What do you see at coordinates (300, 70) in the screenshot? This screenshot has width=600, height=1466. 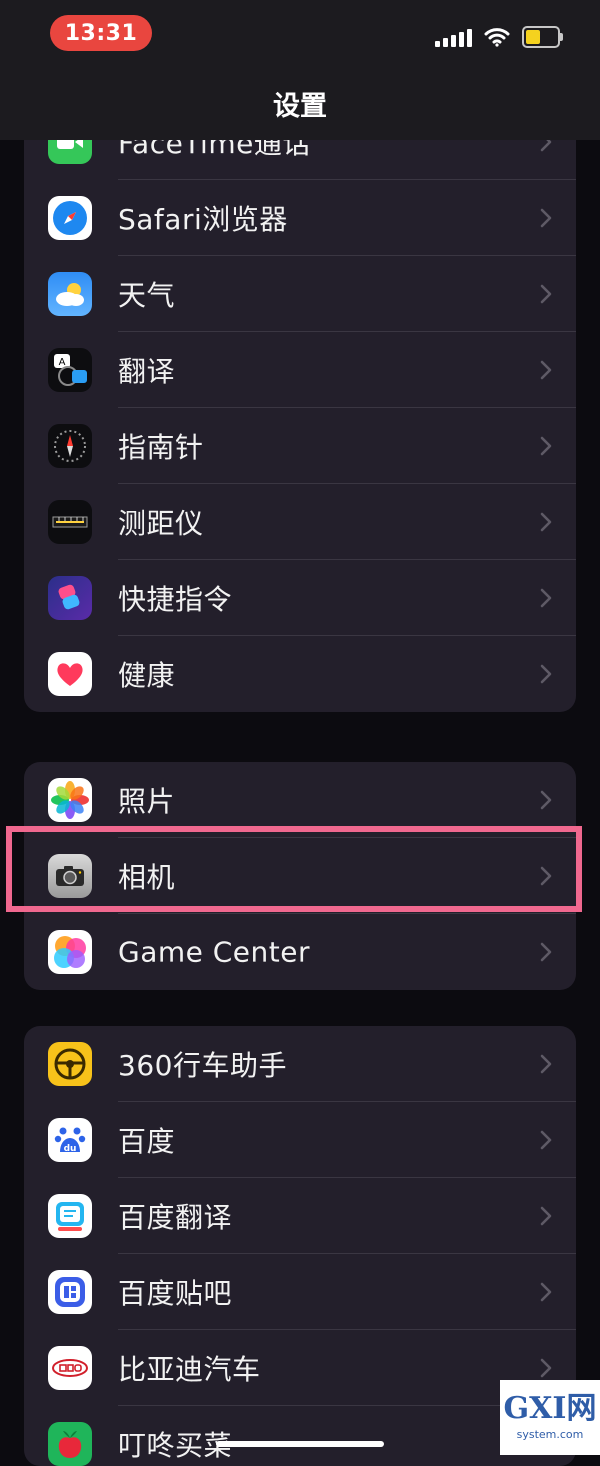 I see `navigation-bar: 13:31 设置` at bounding box center [300, 70].